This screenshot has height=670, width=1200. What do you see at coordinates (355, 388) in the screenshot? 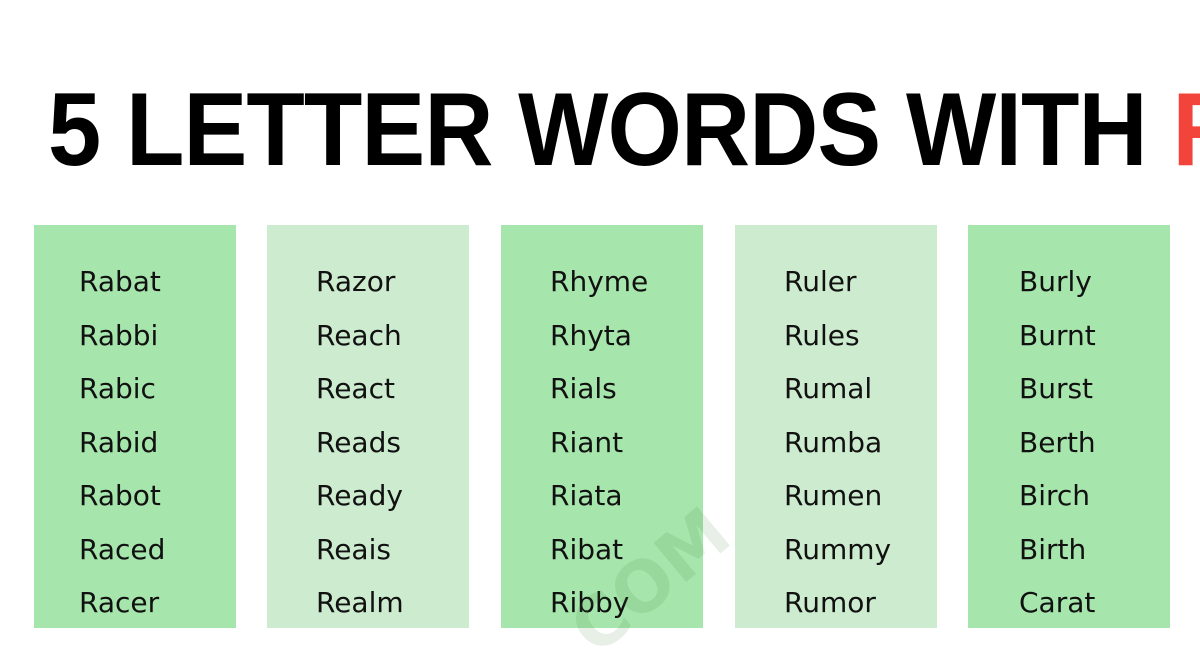
I see `word-item: React` at bounding box center [355, 388].